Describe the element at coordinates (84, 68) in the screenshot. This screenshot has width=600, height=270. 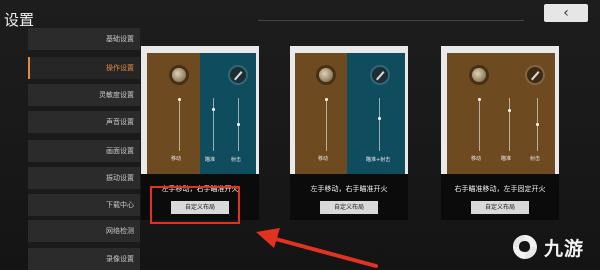
I see `sidebar-item-controls: 操作设置` at that location.